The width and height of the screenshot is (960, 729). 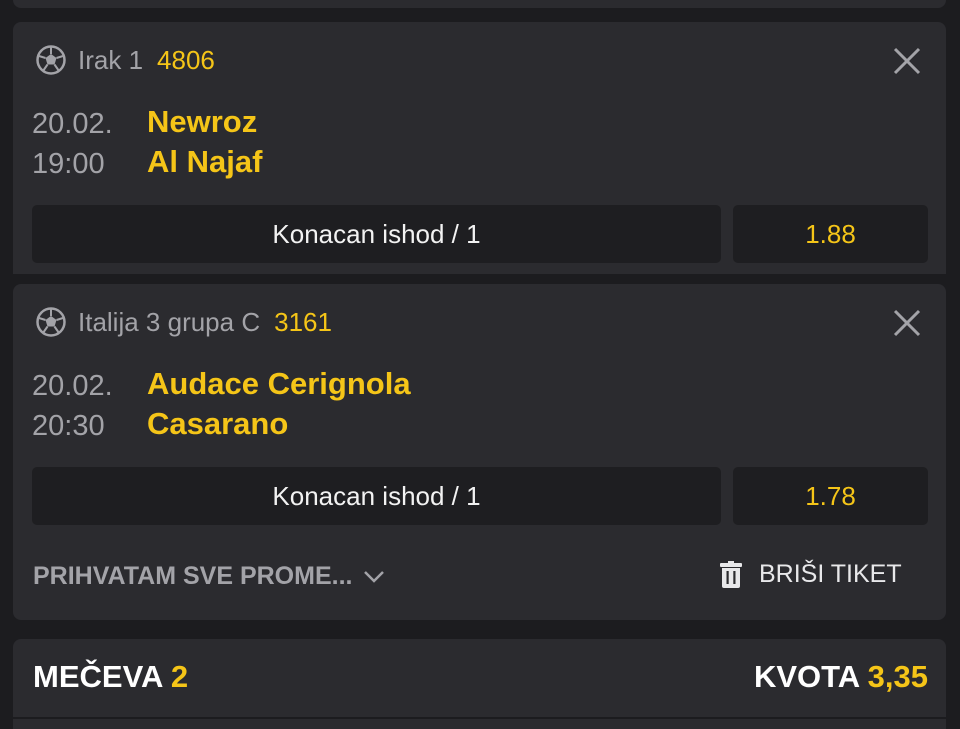 I want to click on league-row: Italija 3 grupa C 3161, so click(x=183, y=322).